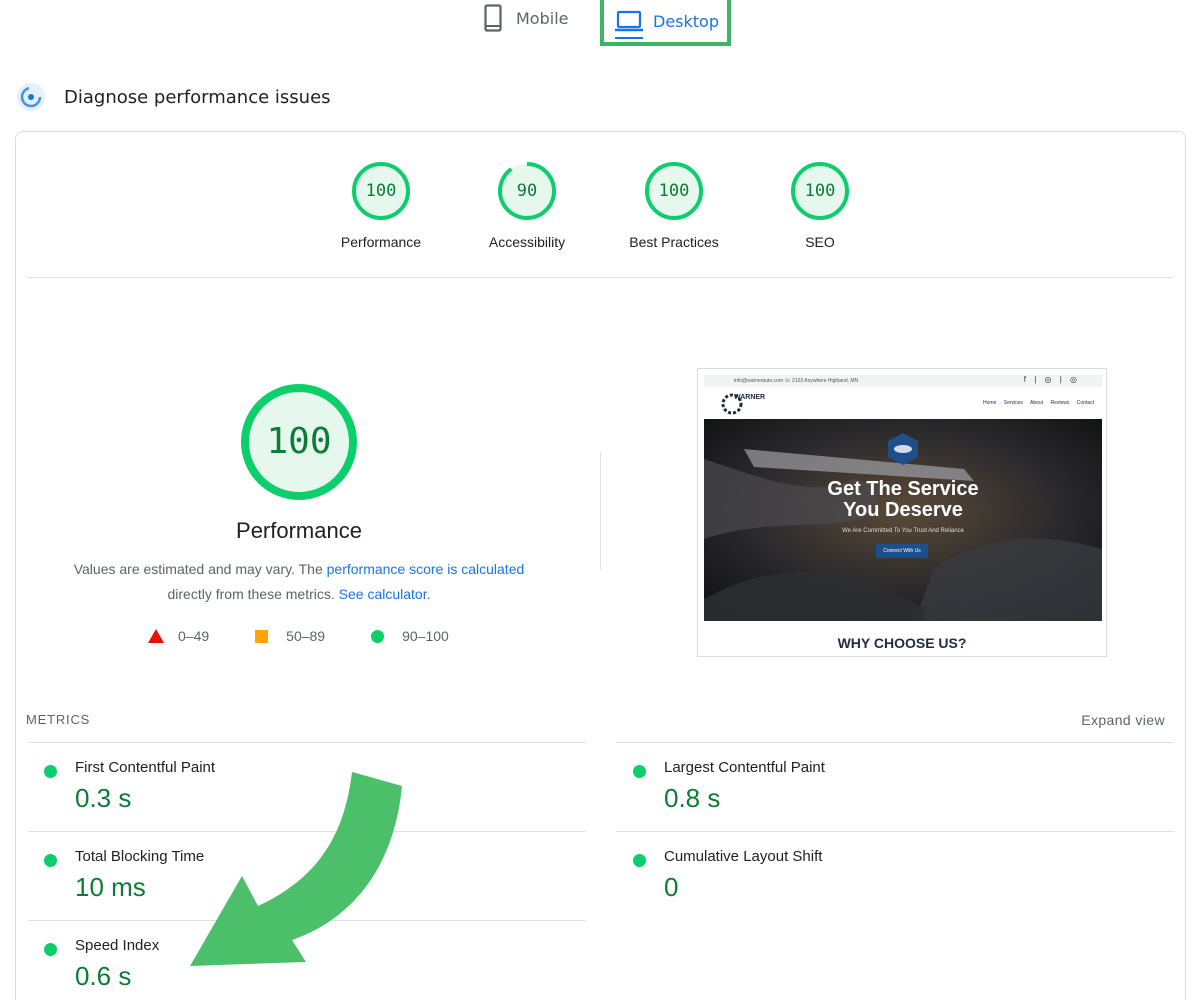 The image size is (1200, 1000). Describe the element at coordinates (750, 397) in the screenshot. I see `screenshot-logo-text: WARNER` at that location.